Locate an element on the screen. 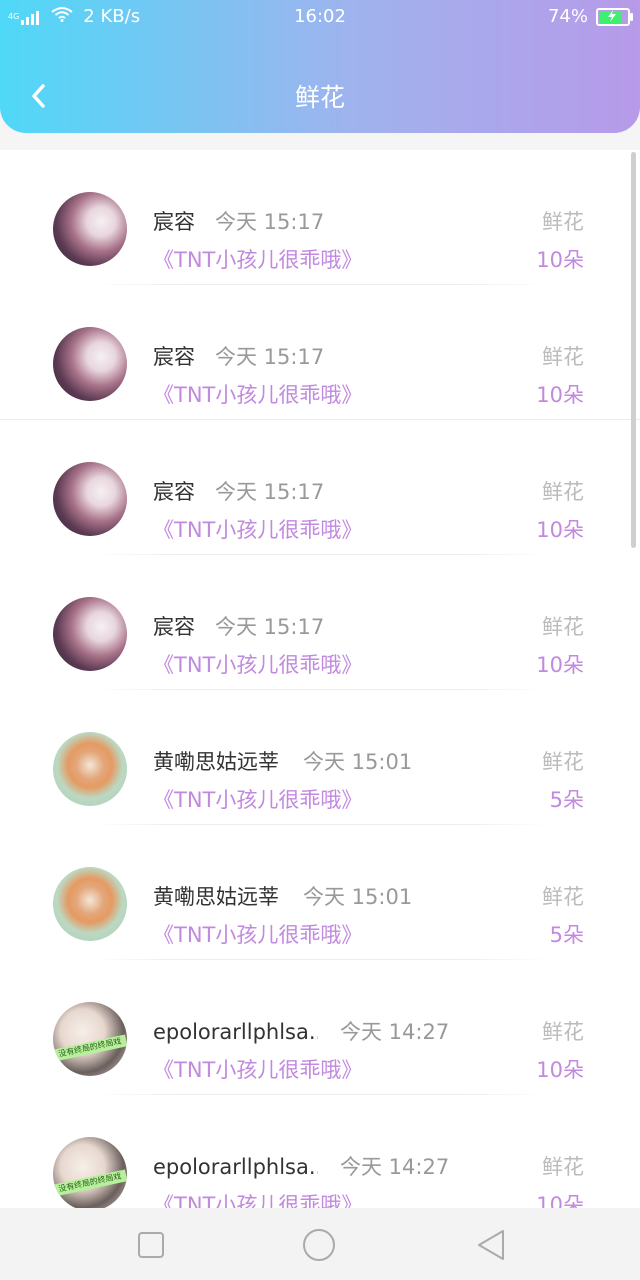 The width and height of the screenshot is (640, 1280). square-icon is located at coordinates (151, 1245).